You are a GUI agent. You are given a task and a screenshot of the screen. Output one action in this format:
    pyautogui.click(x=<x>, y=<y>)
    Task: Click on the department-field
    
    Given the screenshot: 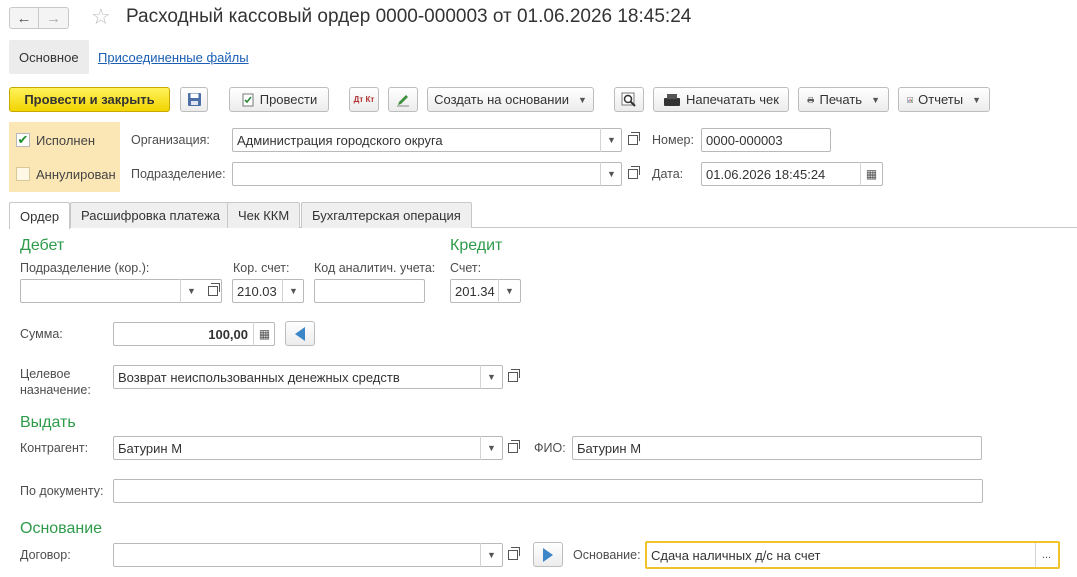 What is the action you would take?
    pyautogui.click(x=427, y=174)
    